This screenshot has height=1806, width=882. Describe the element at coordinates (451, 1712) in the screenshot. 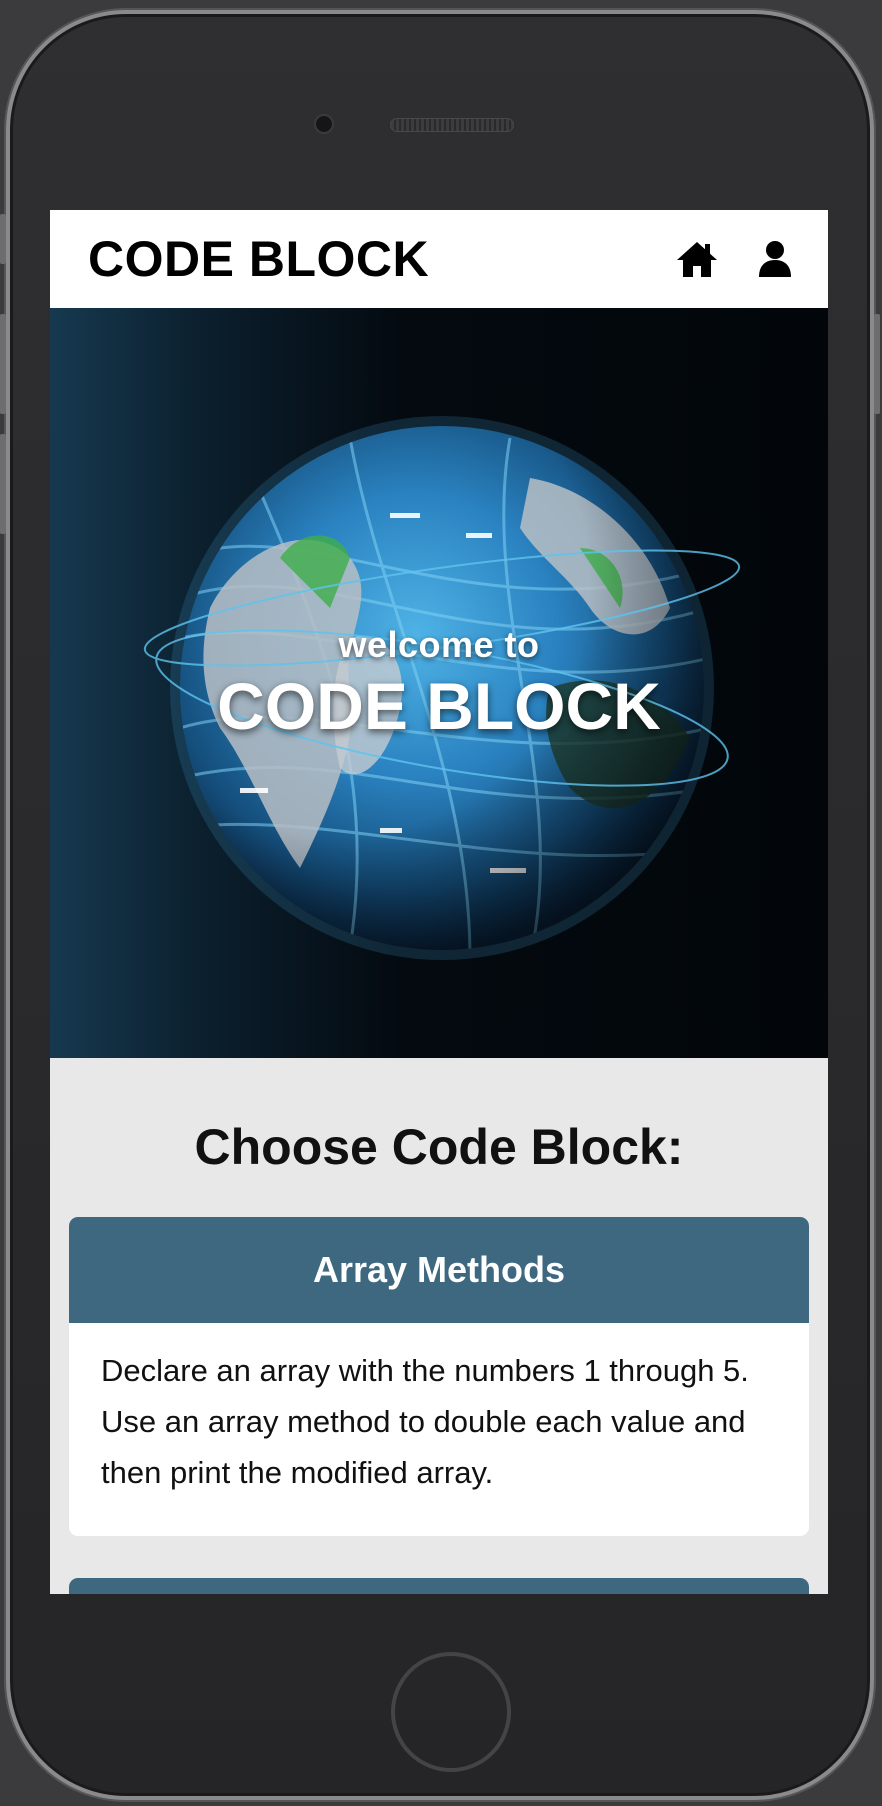

I see `home-button` at that location.